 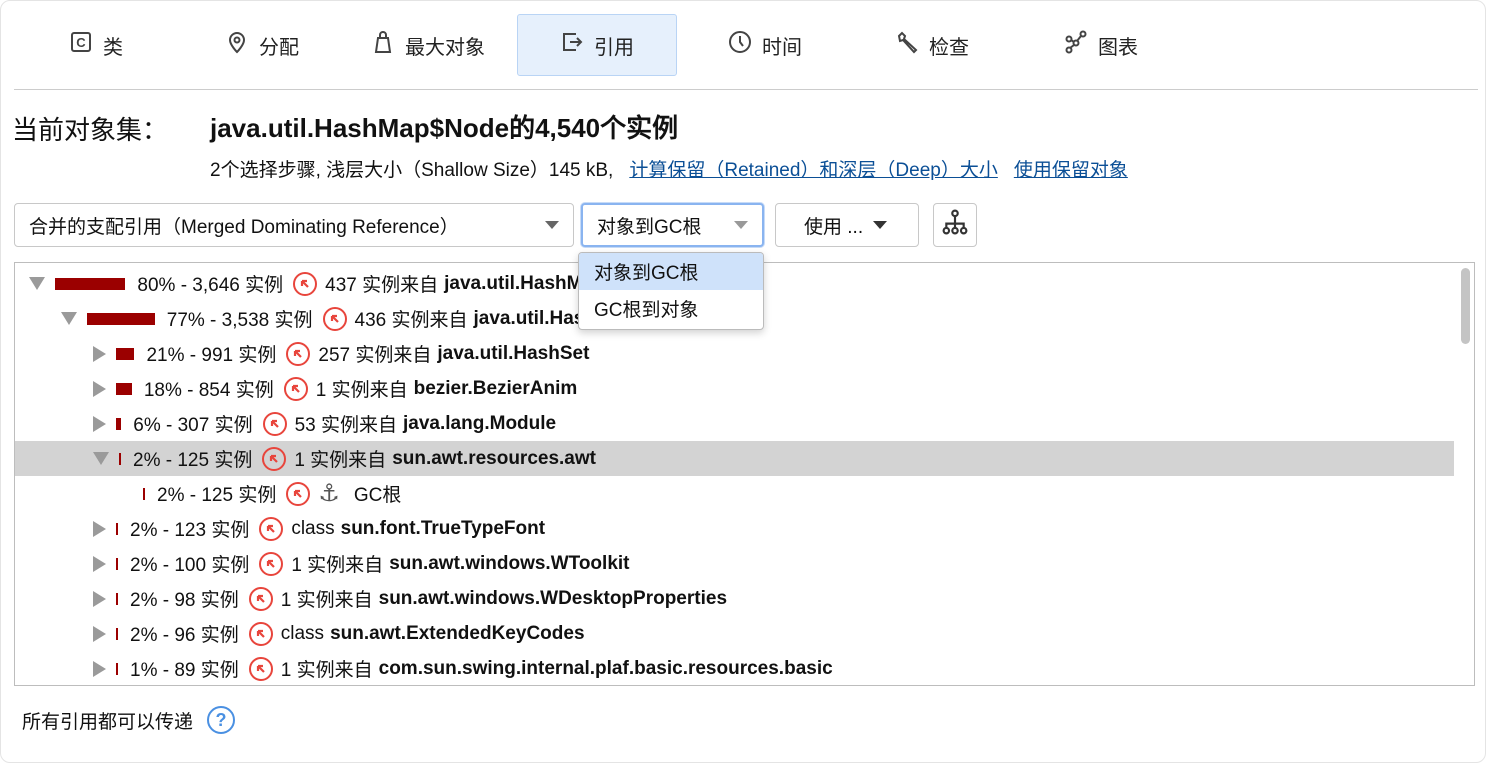 I want to click on use-retained-link: 使用保留对象, so click(x=1071, y=168).